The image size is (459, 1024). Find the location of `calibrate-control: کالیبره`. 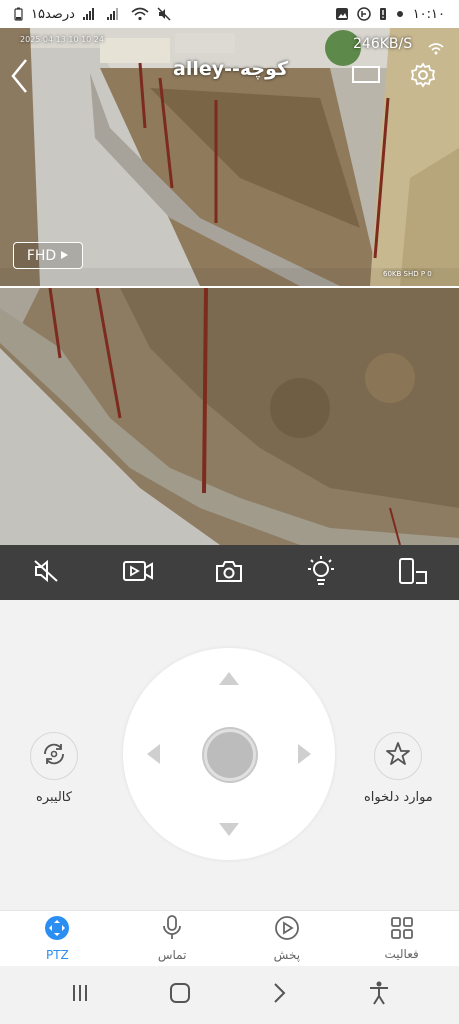

calibrate-control: کالیبره is located at coordinates (54, 768).